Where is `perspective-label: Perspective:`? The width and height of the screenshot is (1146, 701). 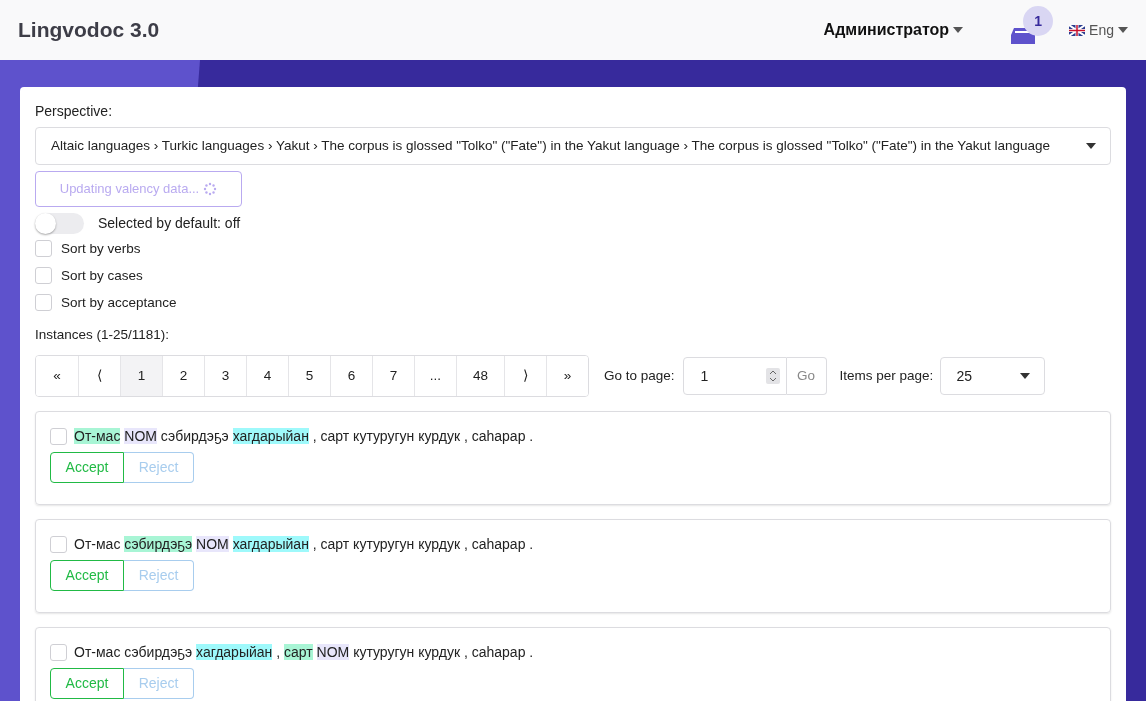 perspective-label: Perspective: is located at coordinates (74, 111).